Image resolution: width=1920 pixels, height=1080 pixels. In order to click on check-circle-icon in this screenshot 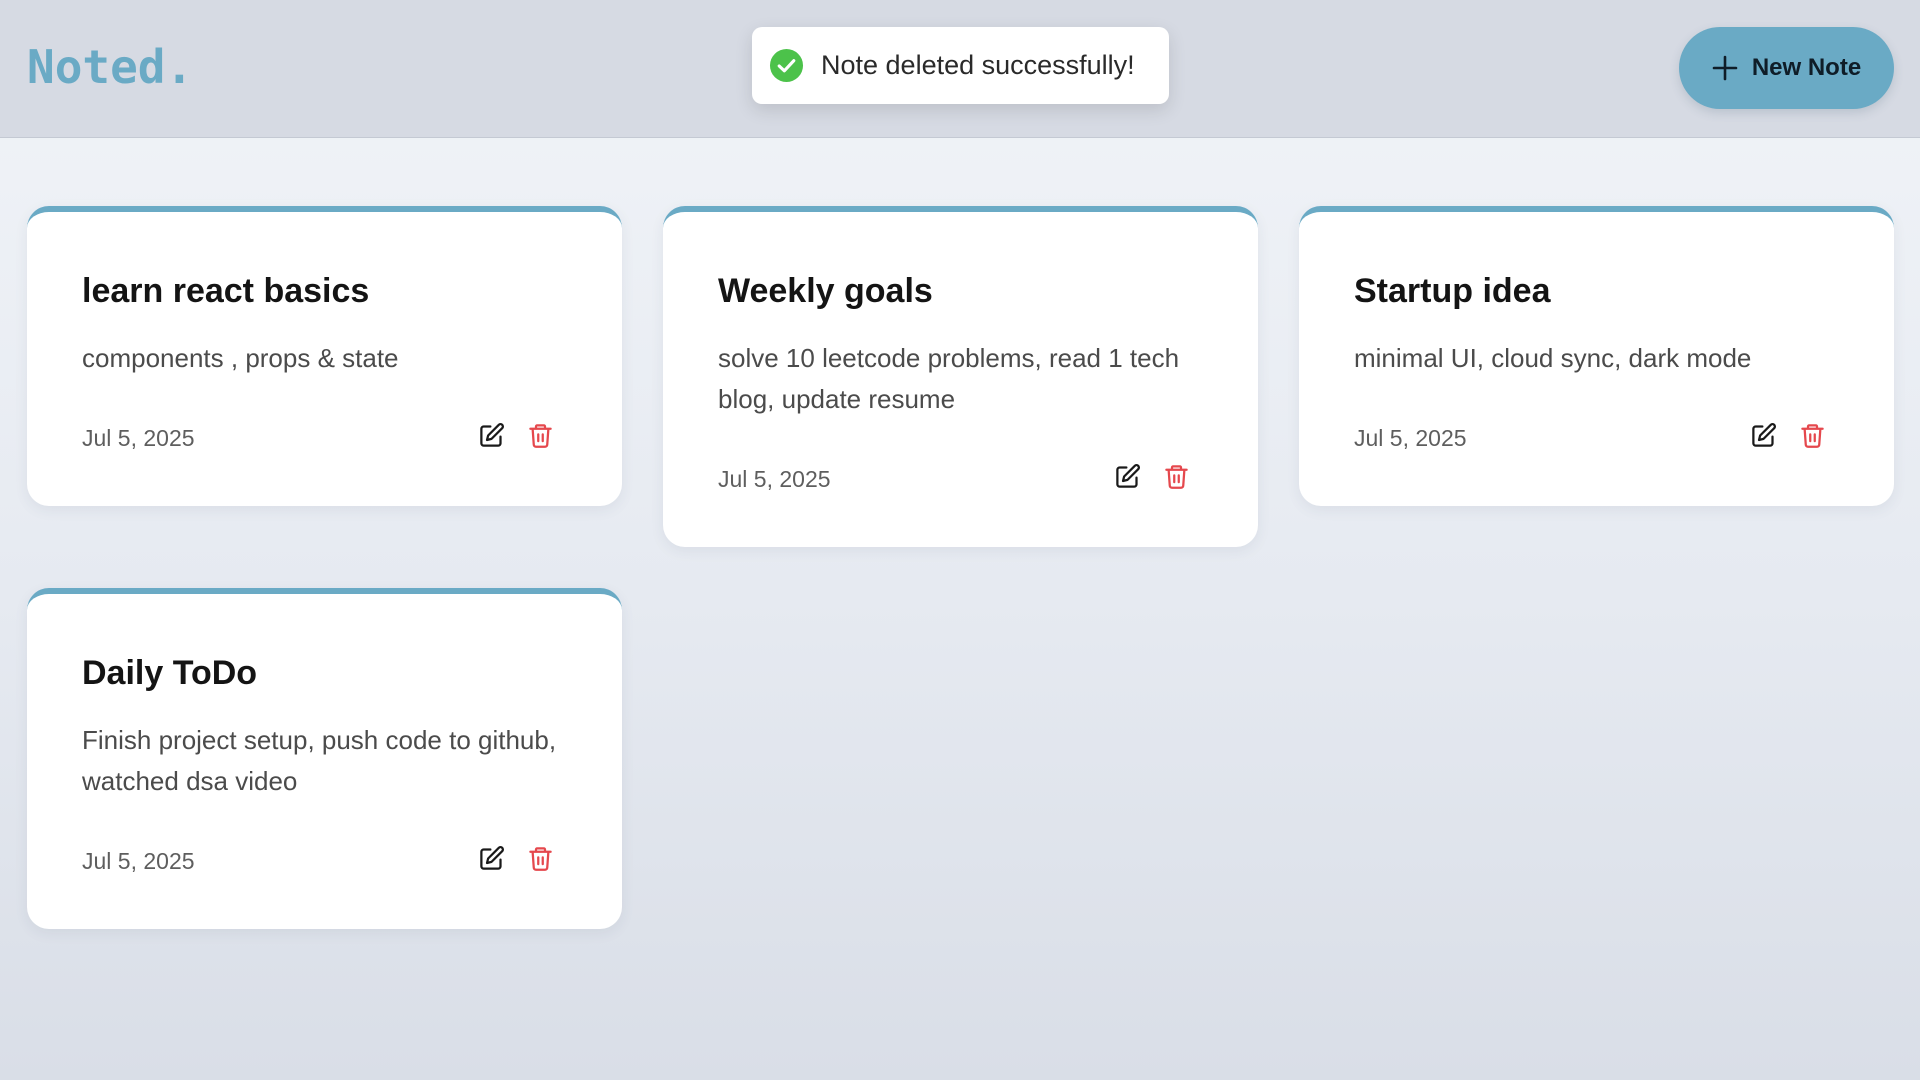, I will do `click(786, 65)`.